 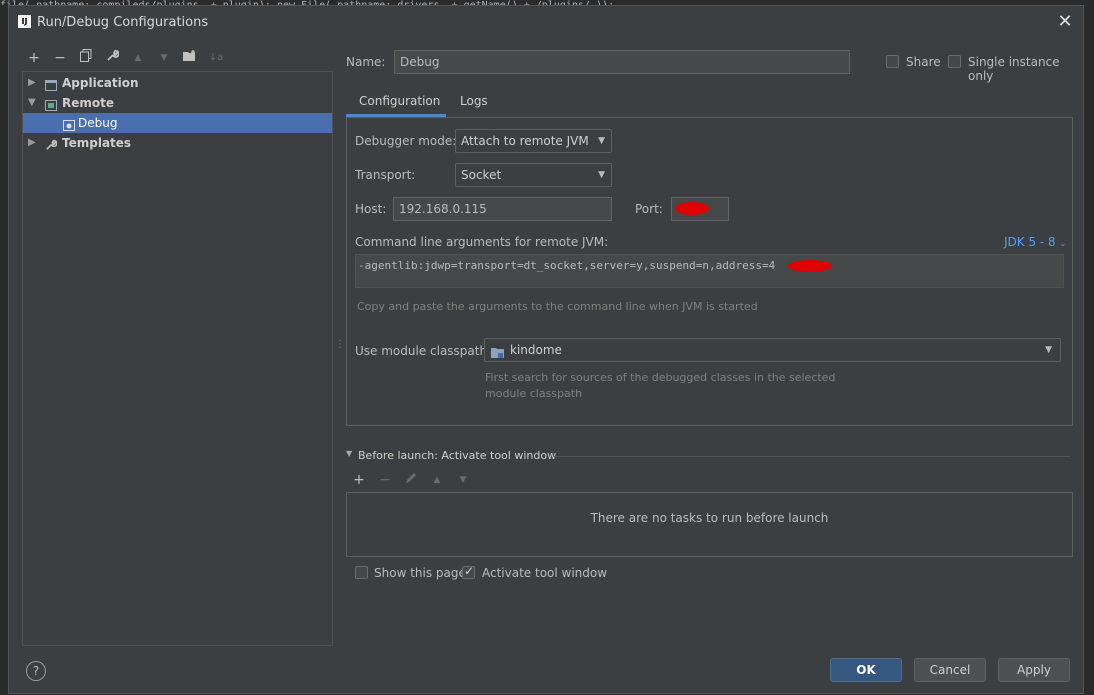 I want to click on move-down-button: ▼, so click(x=164, y=58).